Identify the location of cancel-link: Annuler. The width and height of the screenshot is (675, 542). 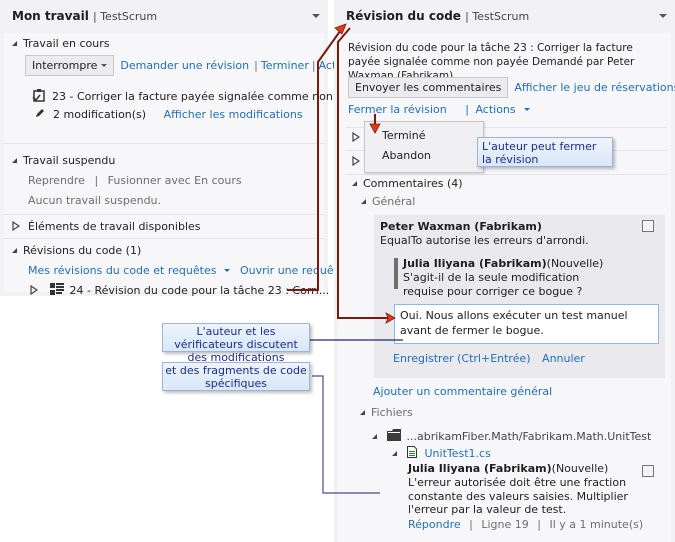
(563, 358).